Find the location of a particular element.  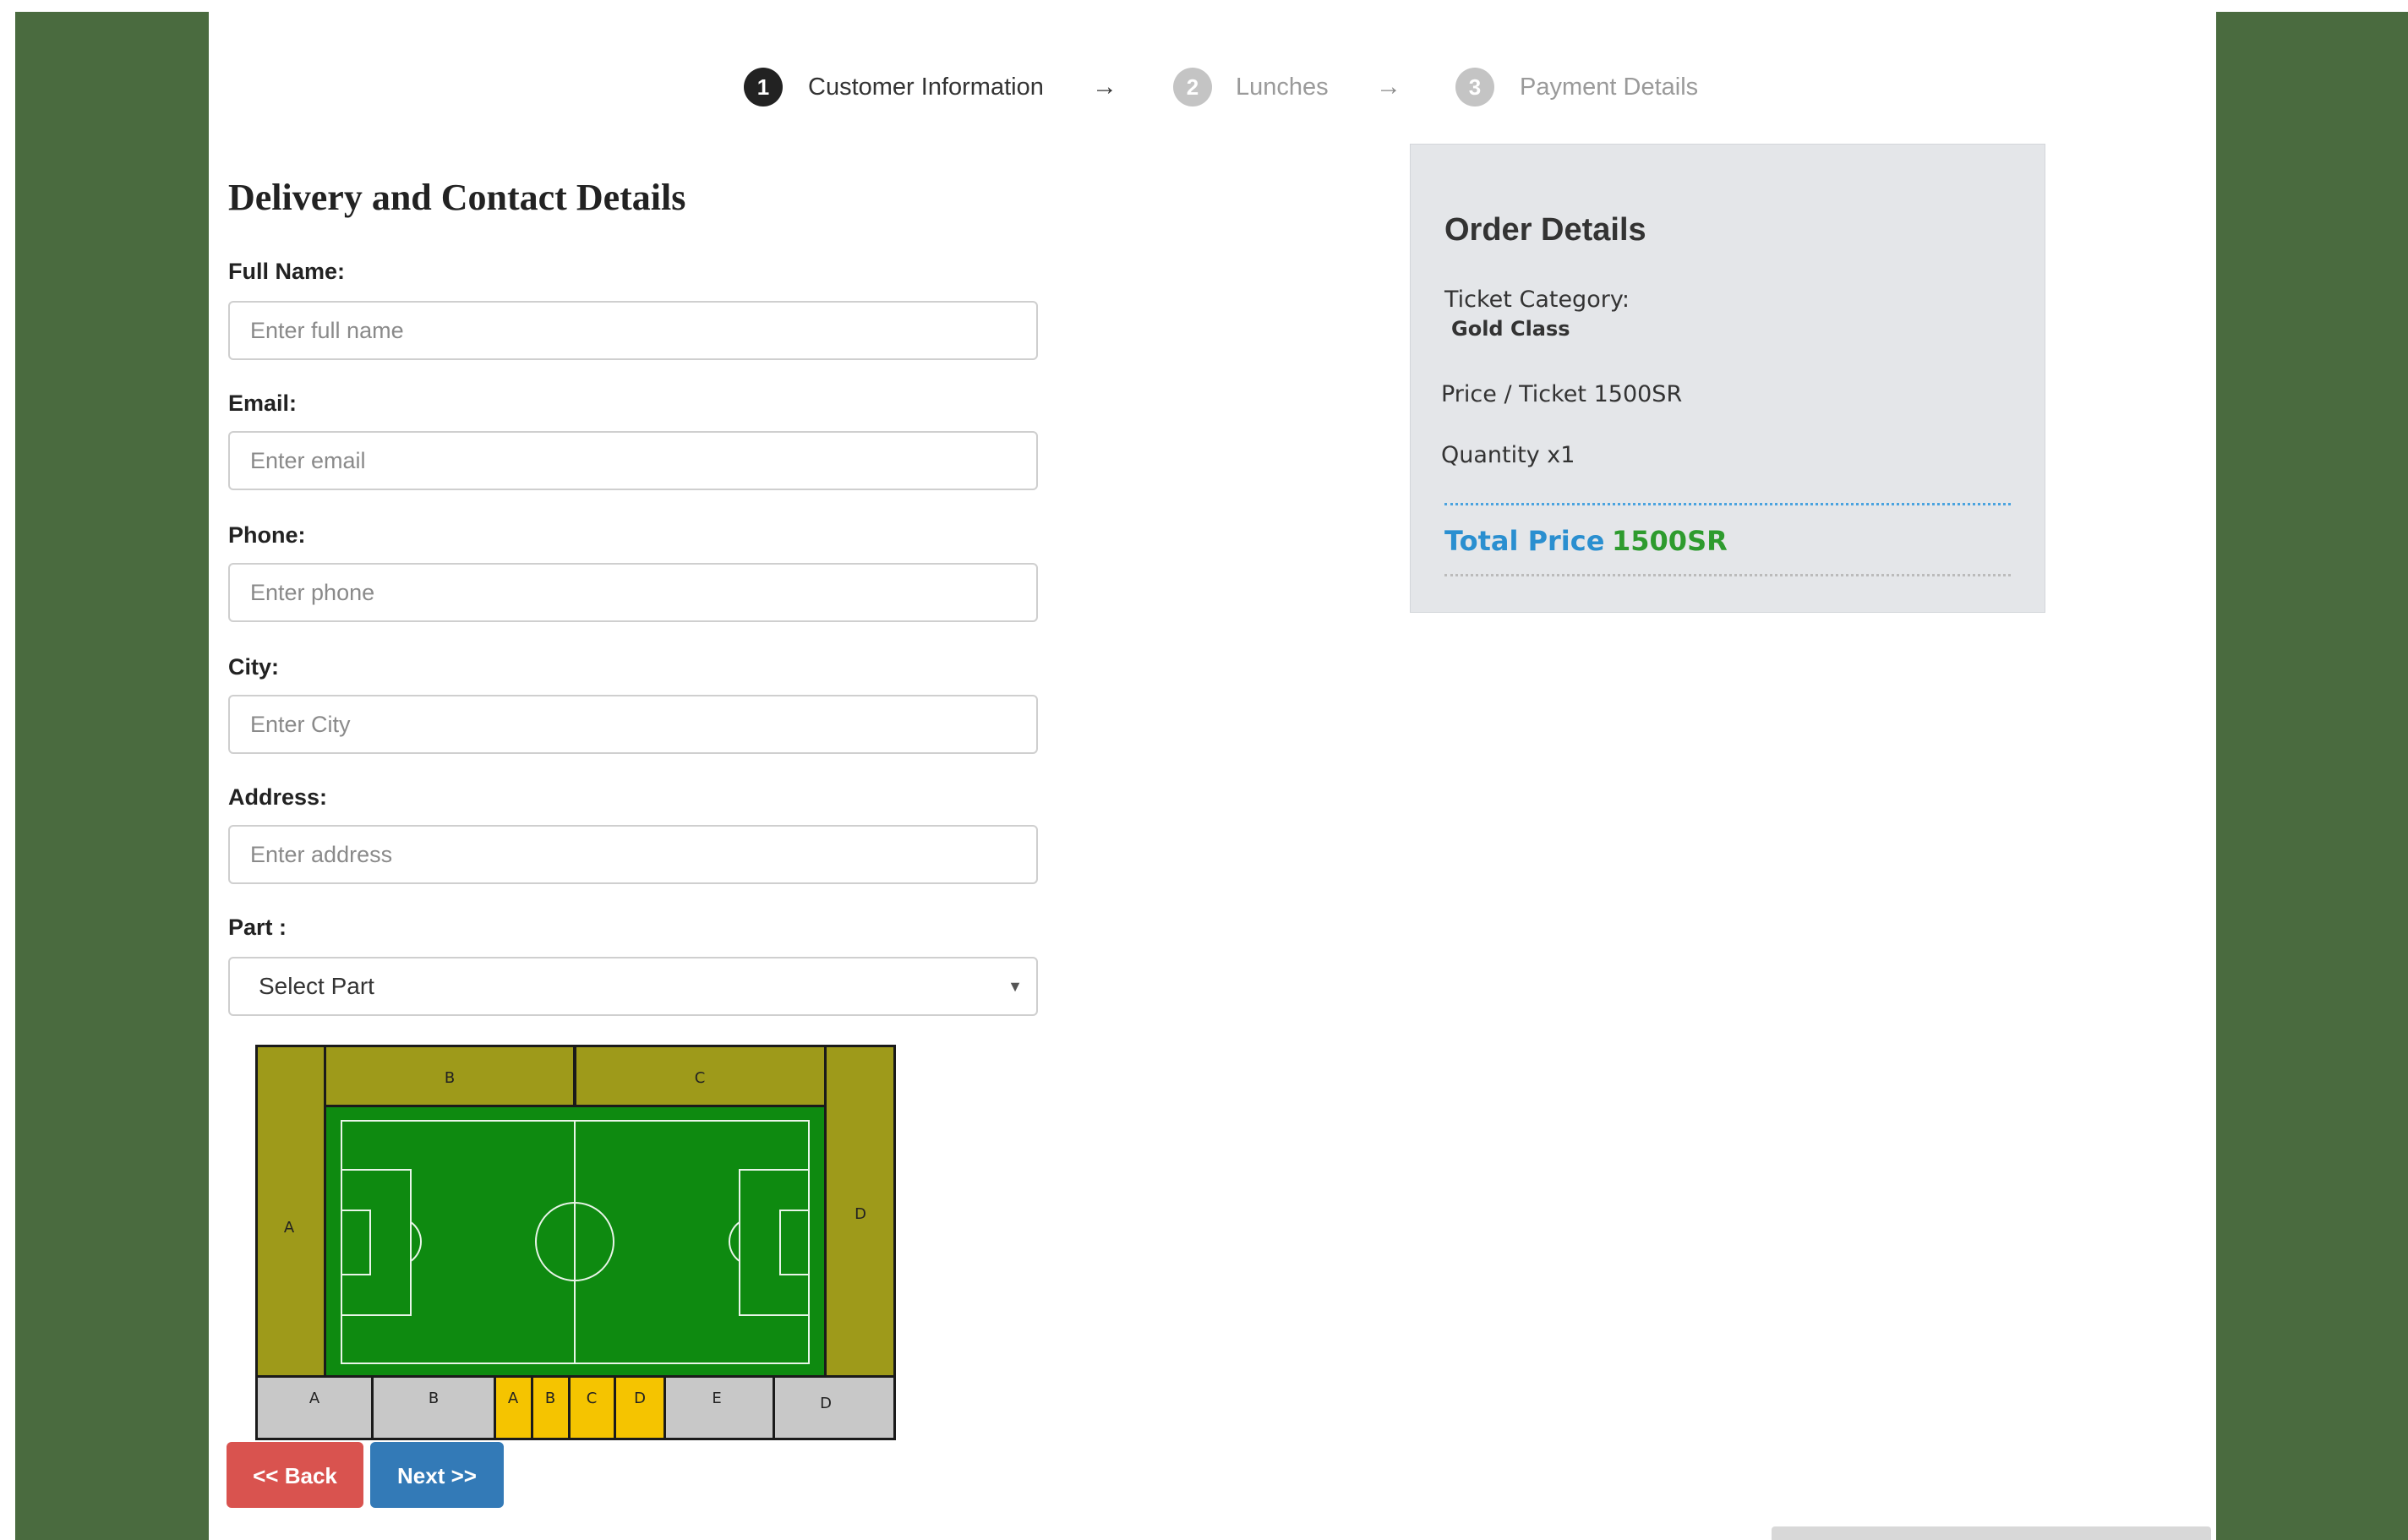

step-arrow-2: → is located at coordinates (1389, 87).